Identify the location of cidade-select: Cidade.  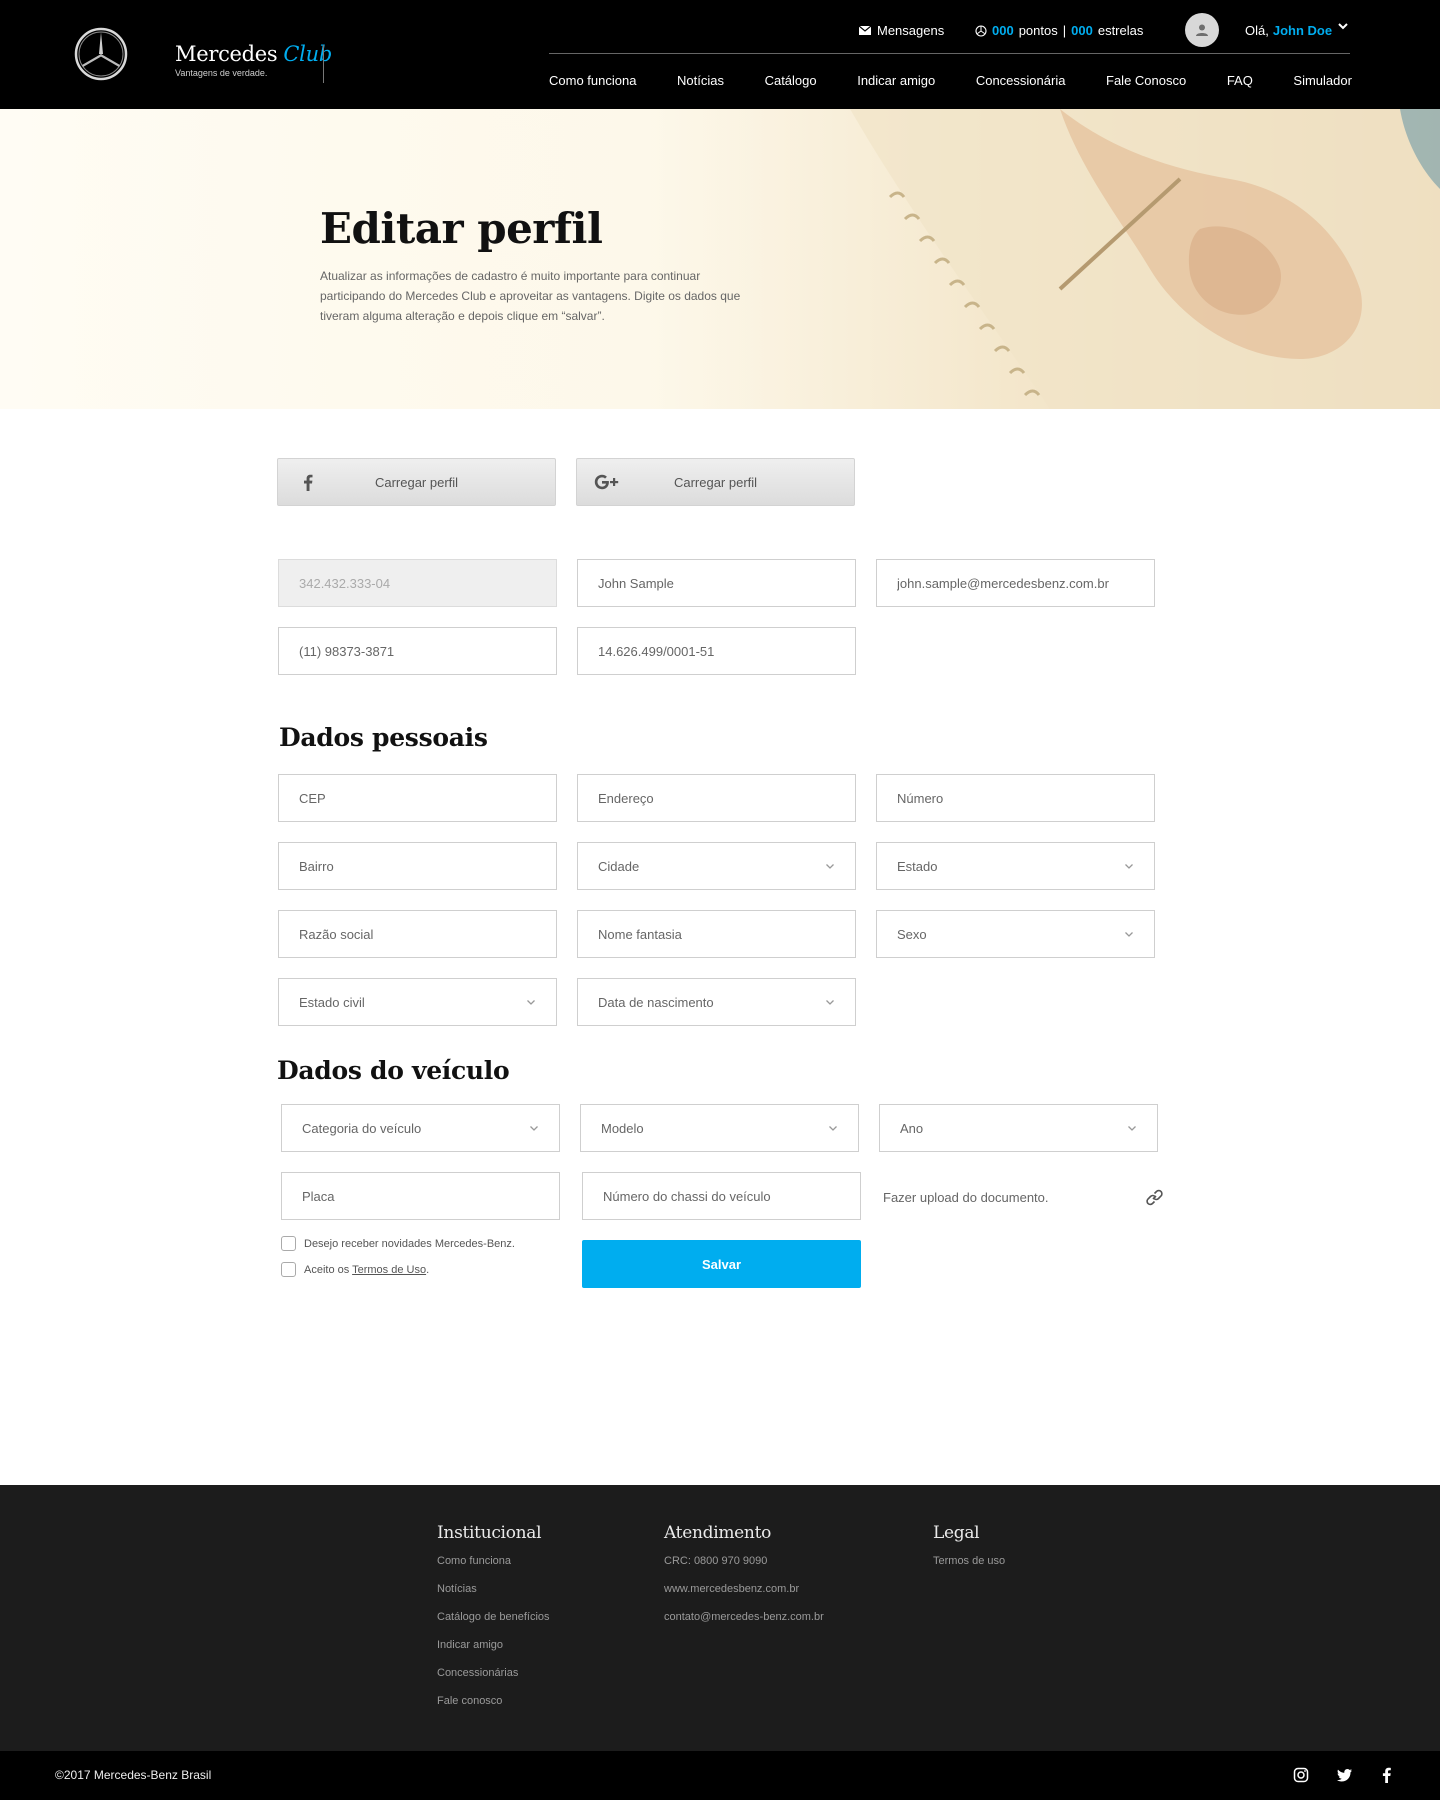
(716, 866).